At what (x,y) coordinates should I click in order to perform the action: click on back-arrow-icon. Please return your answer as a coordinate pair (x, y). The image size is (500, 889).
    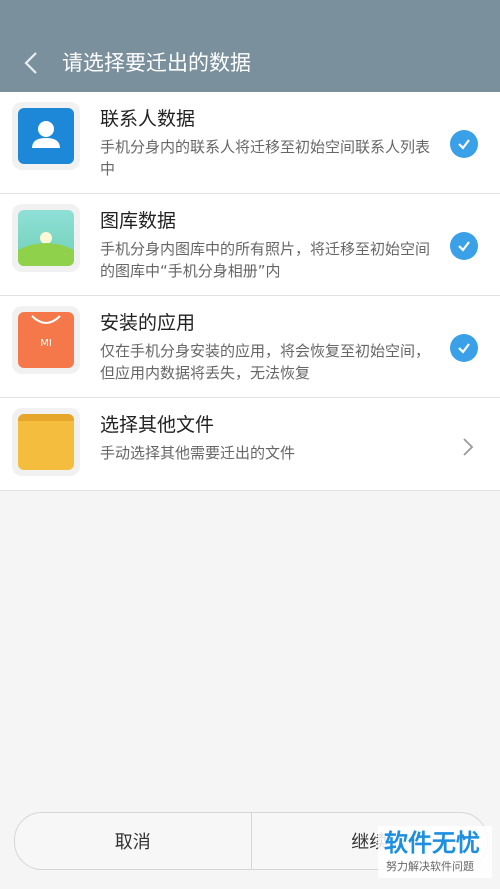
    Looking at the image, I should click on (30, 63).